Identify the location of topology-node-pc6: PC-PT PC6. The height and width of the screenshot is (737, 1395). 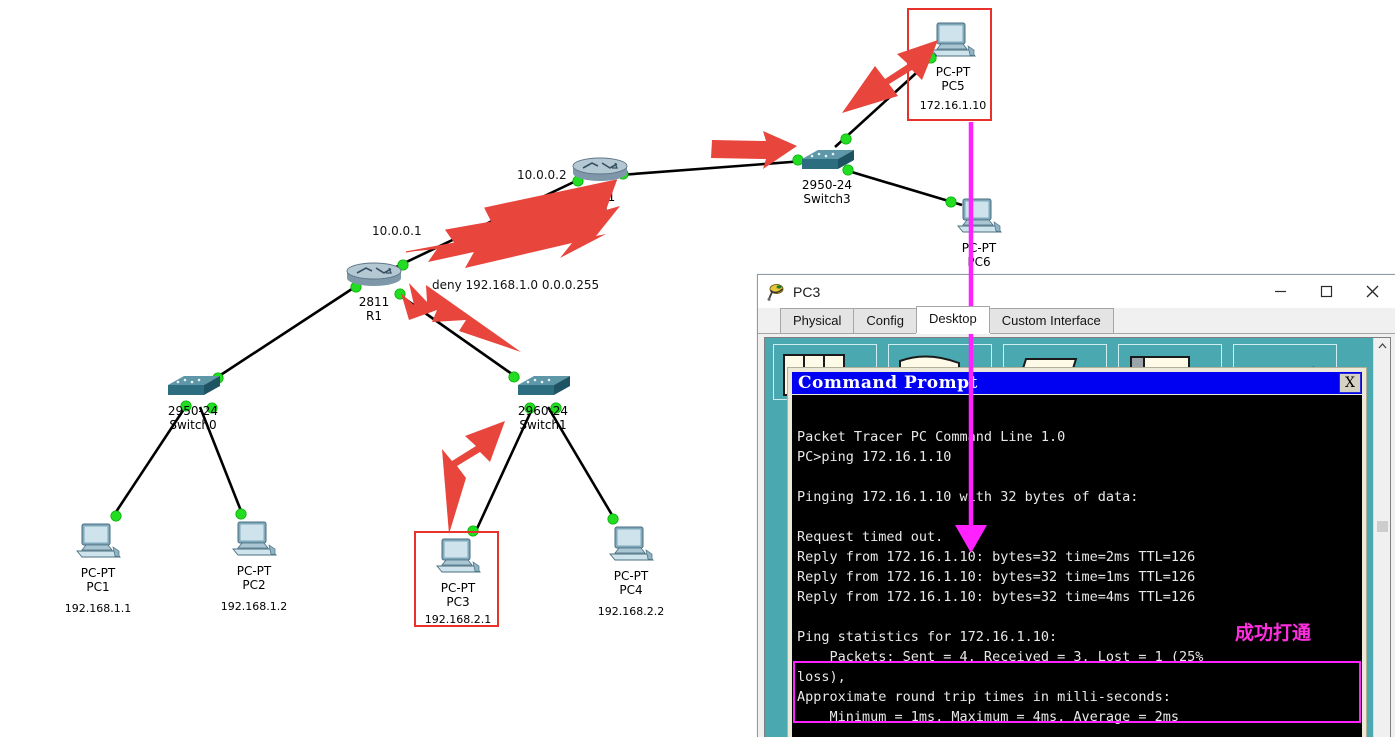
(979, 232).